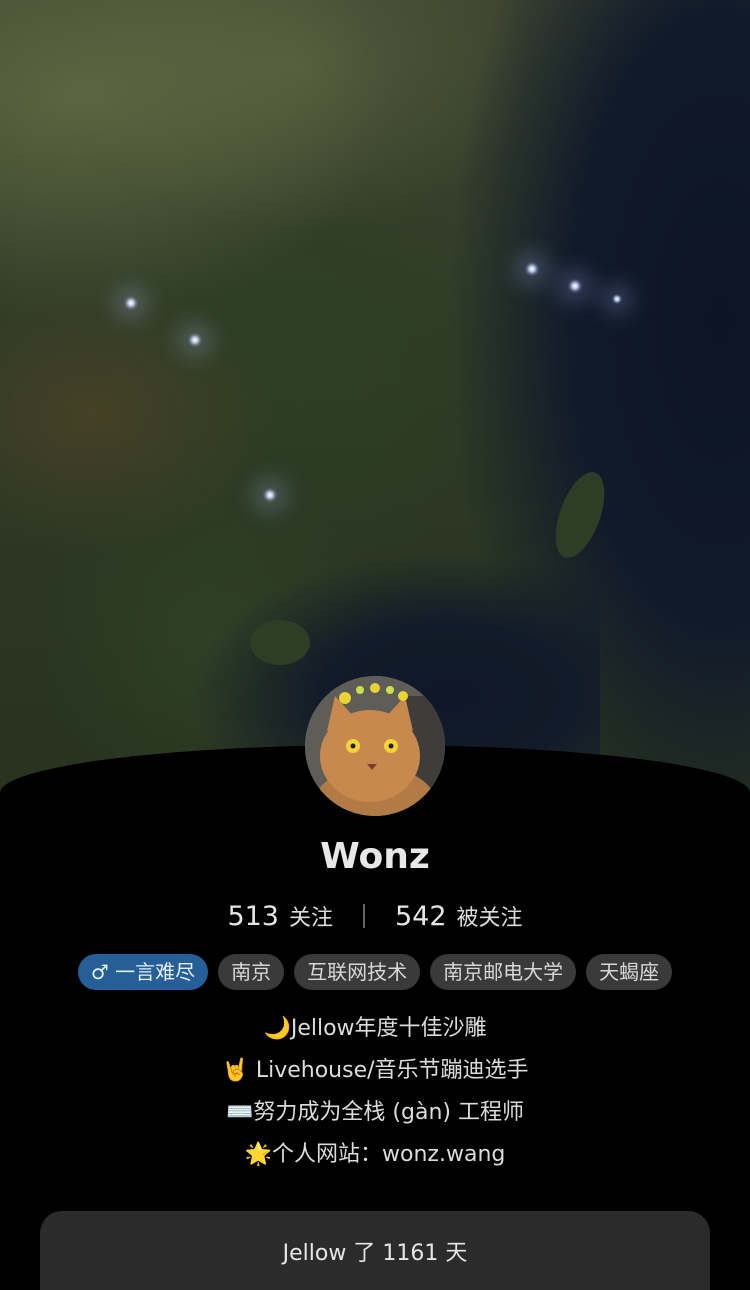 The height and width of the screenshot is (1290, 750). What do you see at coordinates (375, 1112) in the screenshot?
I see `bio-line: ⌨️努力成为全栈 (gàn) 工程师` at bounding box center [375, 1112].